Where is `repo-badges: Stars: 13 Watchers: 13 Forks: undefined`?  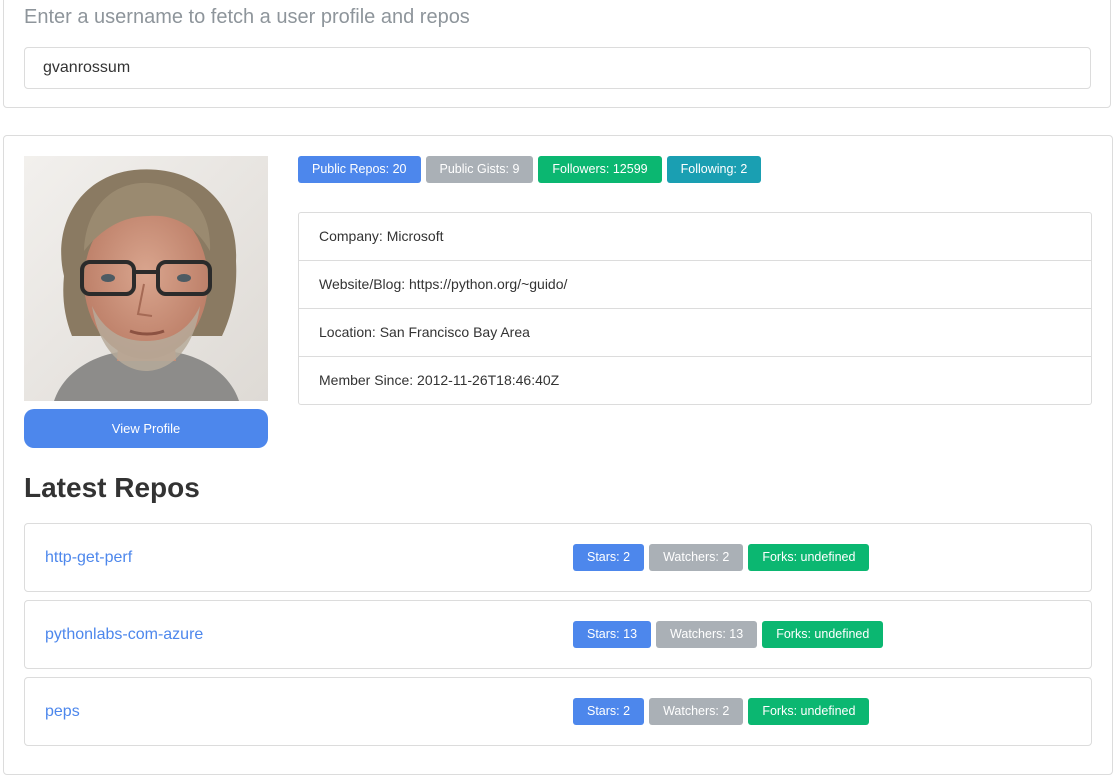 repo-badges: Stars: 13 Watchers: 13 Forks: undefined is located at coordinates (728, 634).